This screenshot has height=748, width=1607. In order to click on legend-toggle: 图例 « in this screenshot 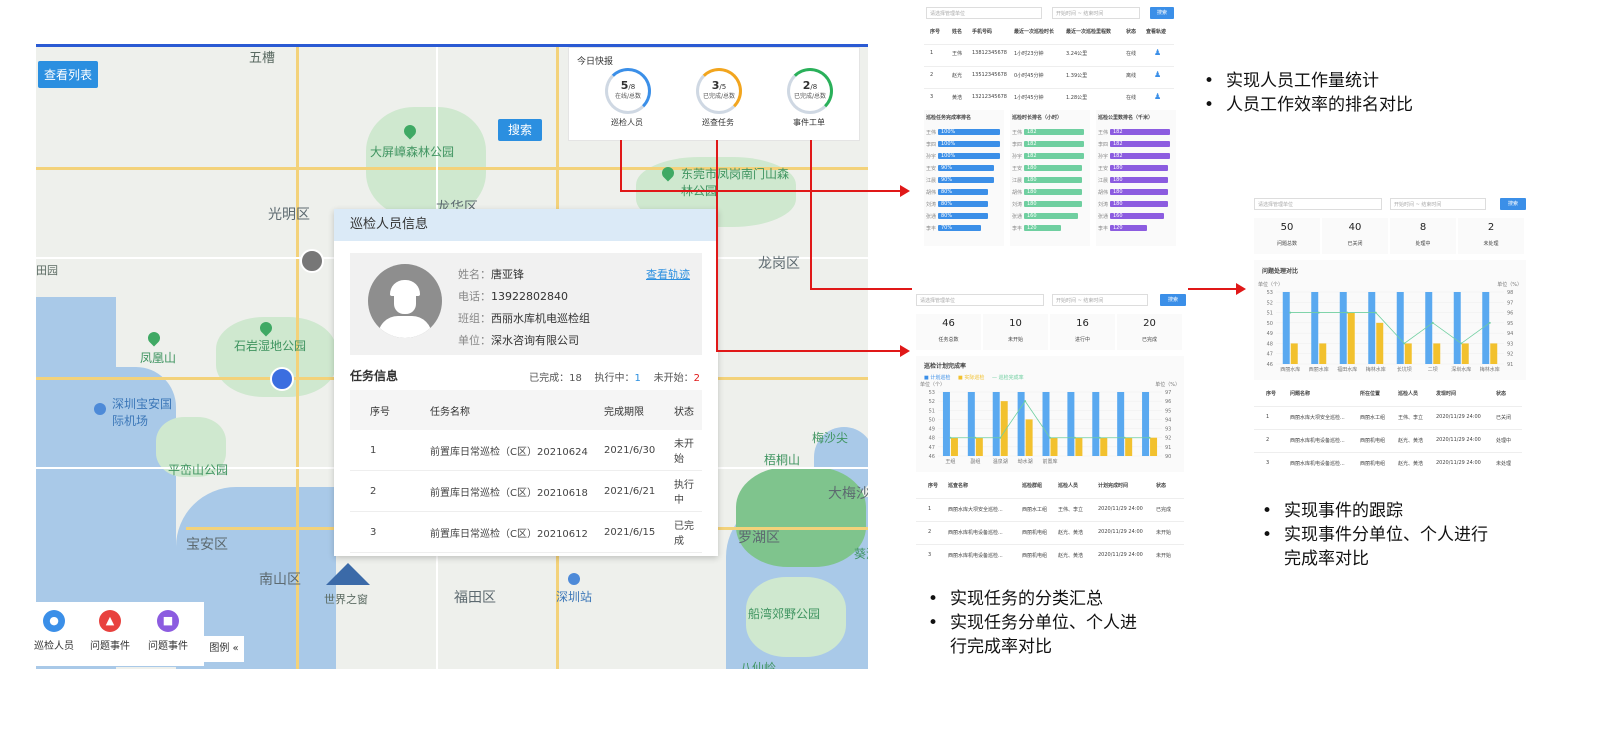, I will do `click(224, 649)`.